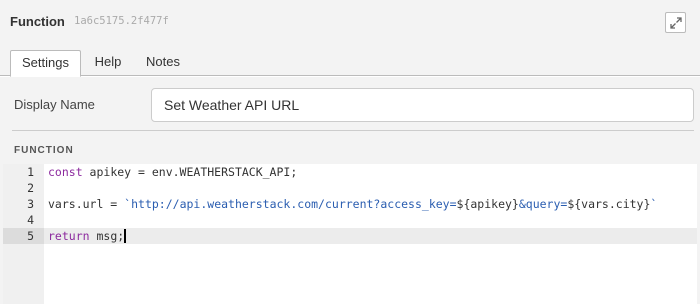 The width and height of the screenshot is (700, 304). Describe the element at coordinates (190, 172) in the screenshot. I see `code-segment: apikey = env.WEATHERSTACK_API;` at that location.